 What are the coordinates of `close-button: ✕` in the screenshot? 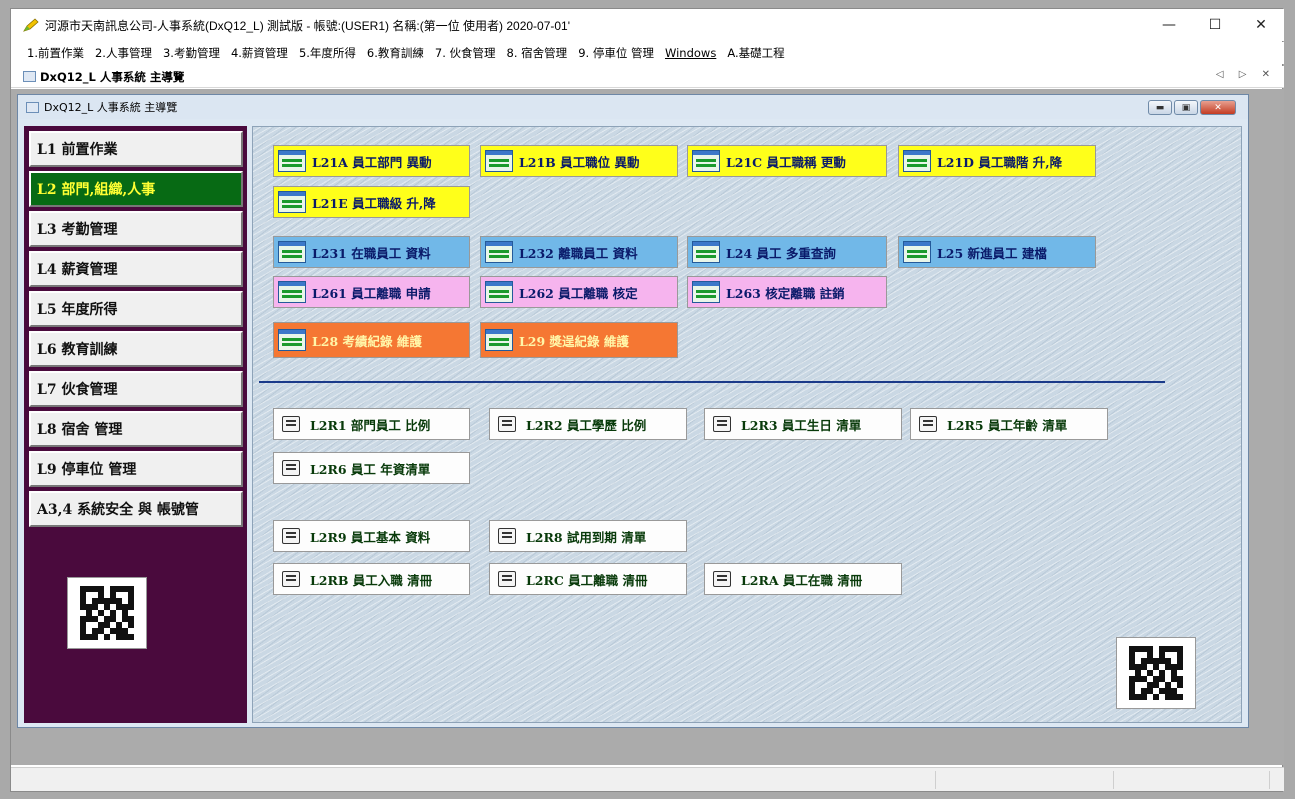 It's located at (1261, 25).